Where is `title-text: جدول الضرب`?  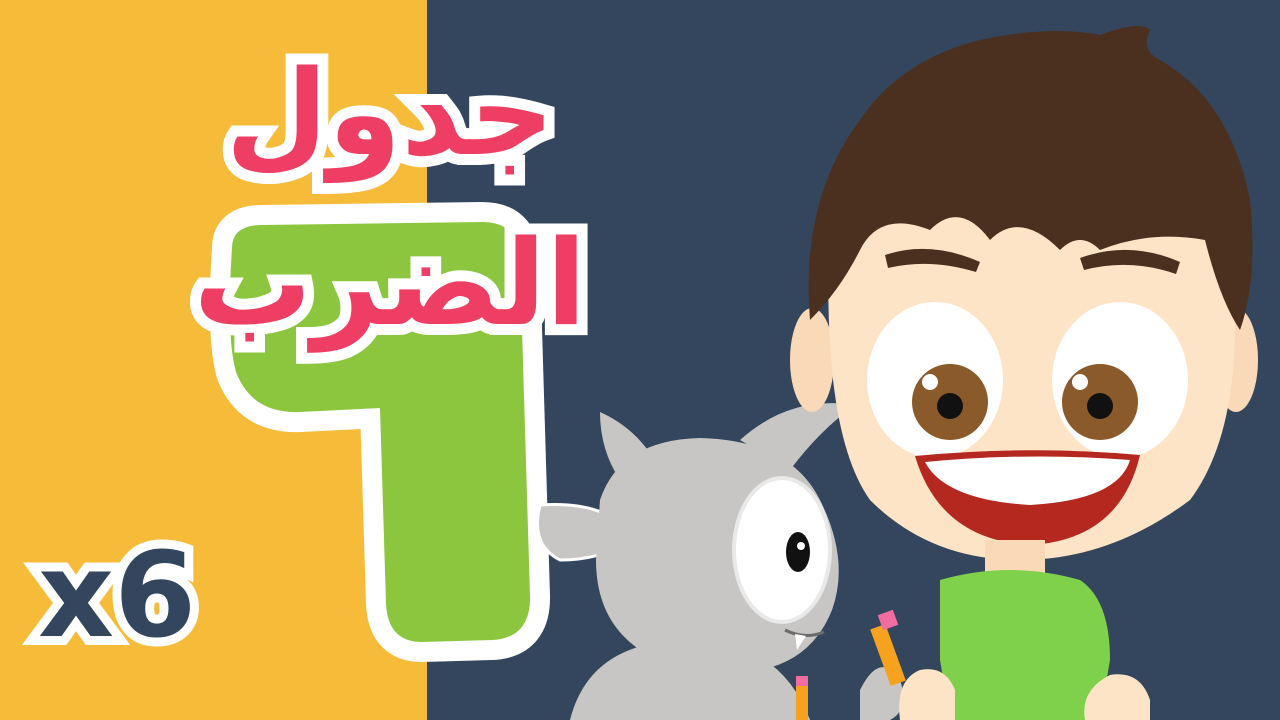
title-text: جدول الضرب is located at coordinates (389, 198).